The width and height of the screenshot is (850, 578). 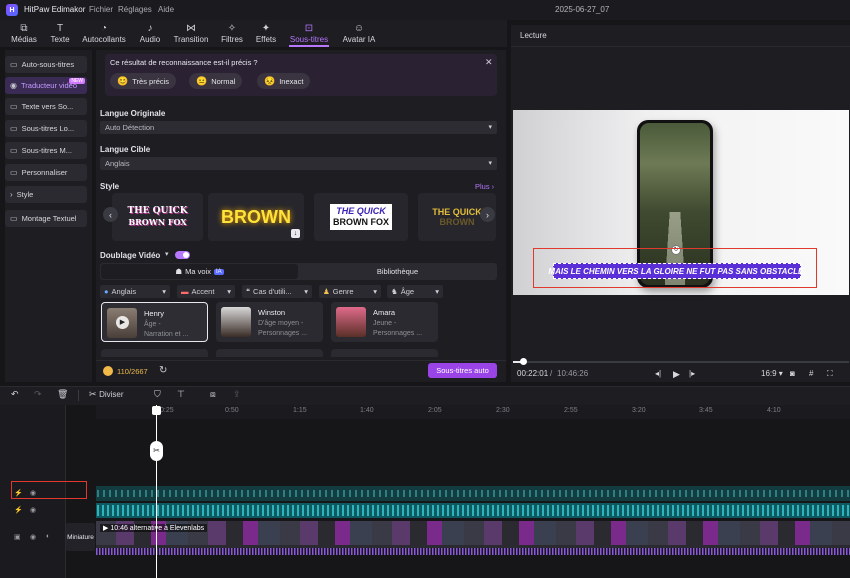 What do you see at coordinates (415, 291) in the screenshot?
I see `filter-age: ♞ Âge ▾` at bounding box center [415, 291].